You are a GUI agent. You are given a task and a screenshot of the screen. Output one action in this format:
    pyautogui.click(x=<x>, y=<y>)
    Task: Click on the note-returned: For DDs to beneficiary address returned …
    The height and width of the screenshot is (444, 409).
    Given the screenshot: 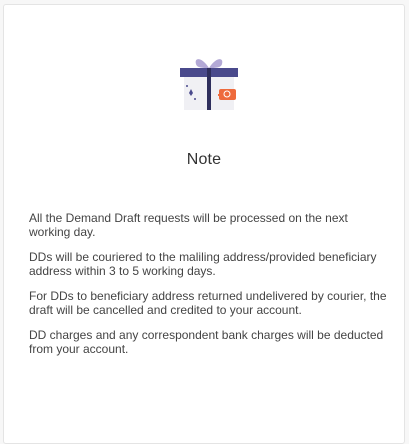 What is the action you would take?
    pyautogui.click(x=208, y=303)
    